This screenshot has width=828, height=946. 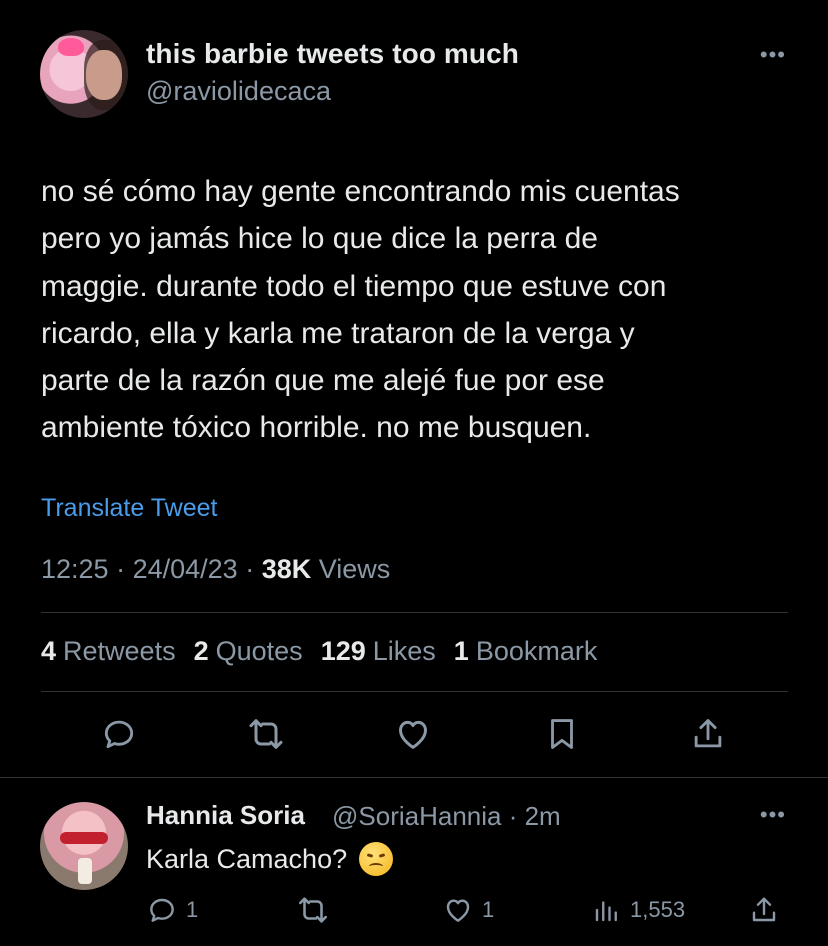 What do you see at coordinates (238, 91) in the screenshot?
I see `author-handle: @raviolidecaca` at bounding box center [238, 91].